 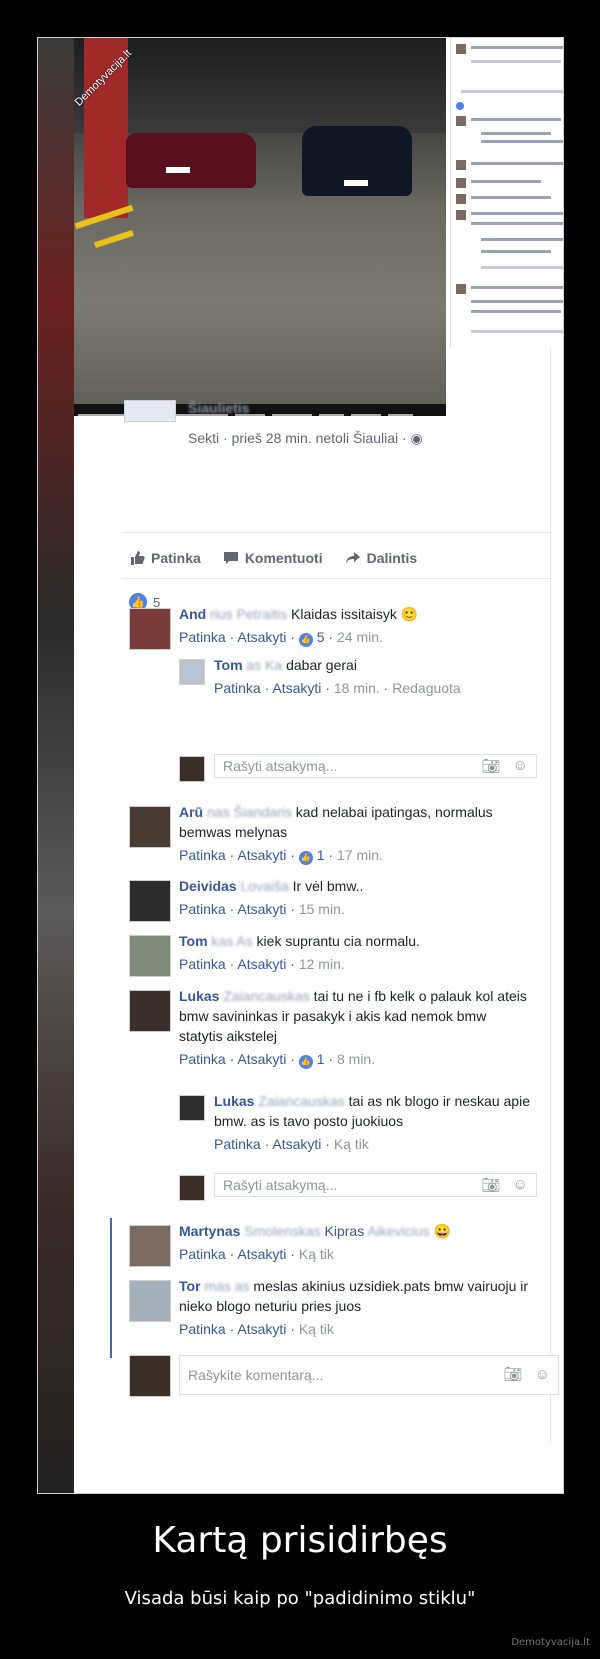 What do you see at coordinates (190, 1286) in the screenshot?
I see `commenter-name: Tor` at bounding box center [190, 1286].